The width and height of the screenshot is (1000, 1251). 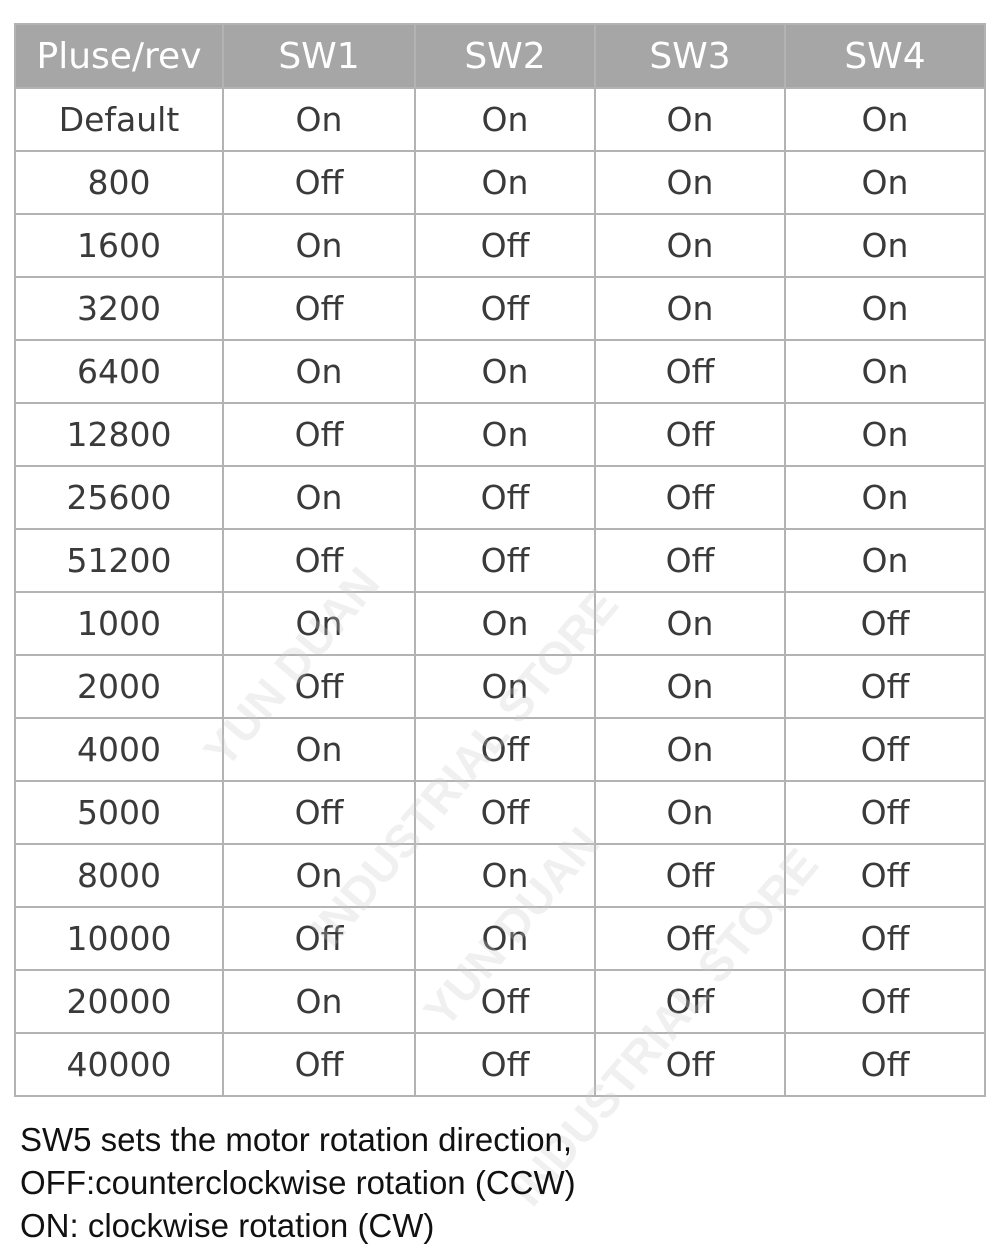 I want to click on pulse-cell: Default, so click(x=119, y=119).